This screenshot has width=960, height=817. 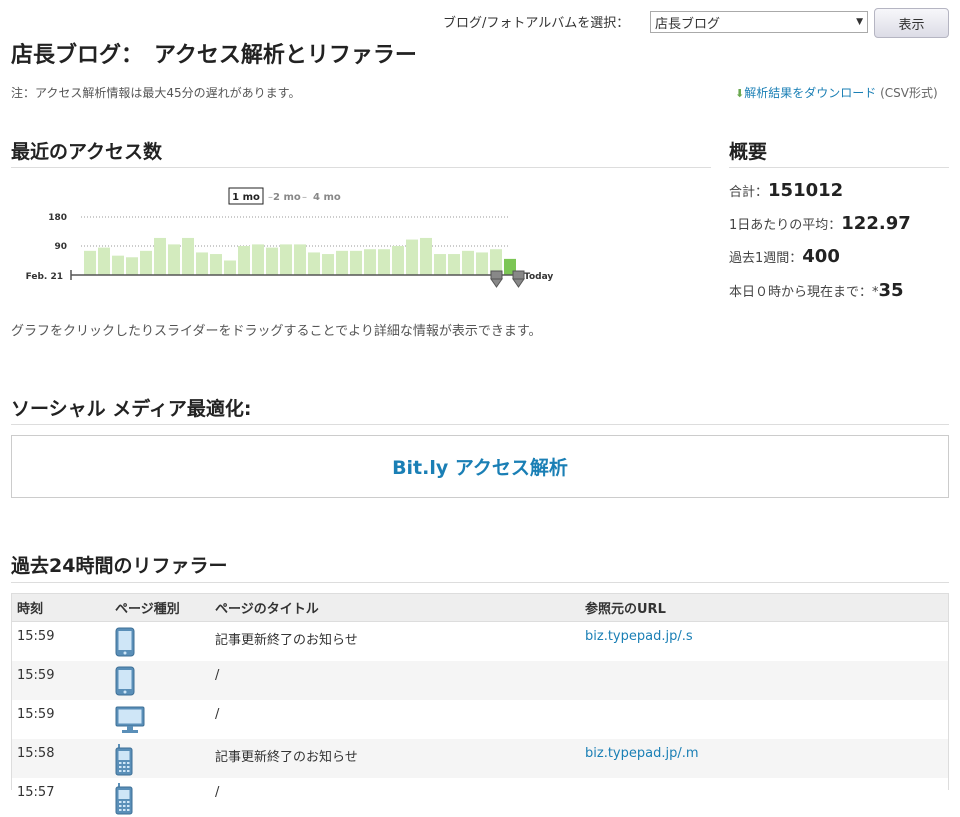 What do you see at coordinates (11, 691) in the screenshot?
I see `table-border-left` at bounding box center [11, 691].